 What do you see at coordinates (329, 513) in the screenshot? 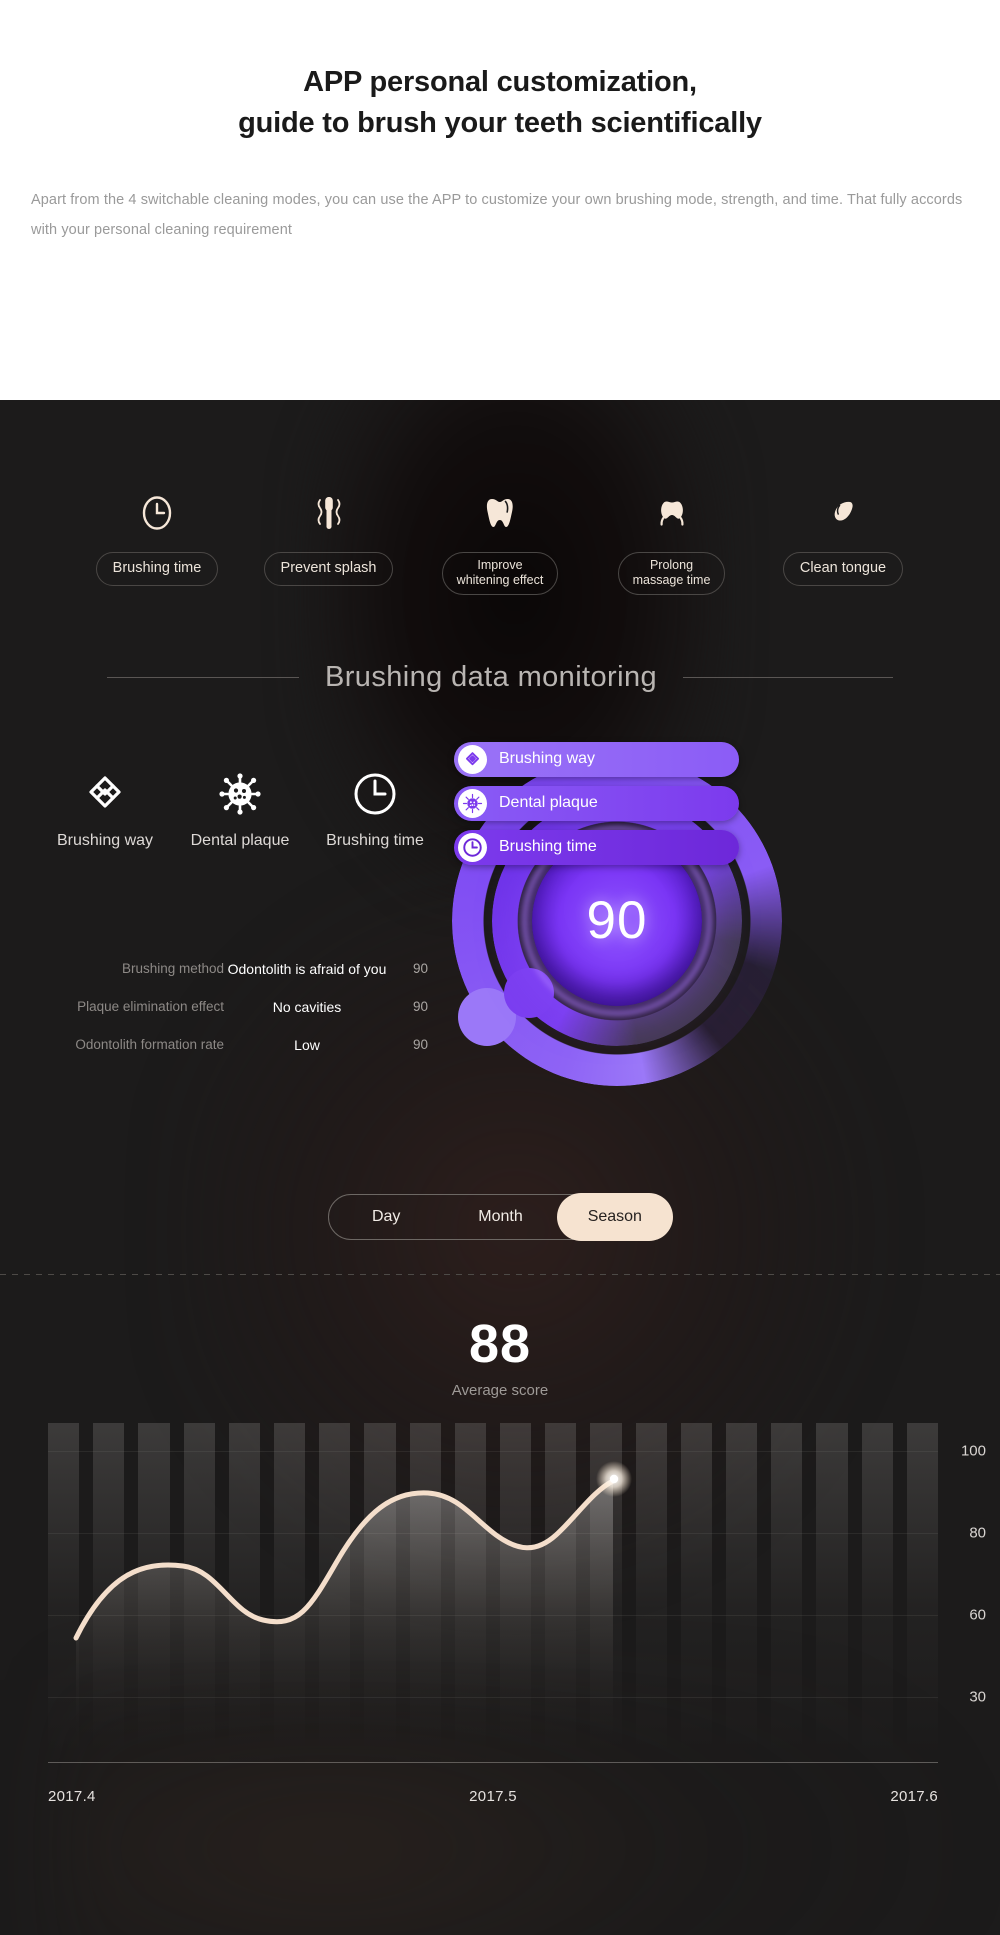
I see `toothbrush-vibration-icon` at bounding box center [329, 513].